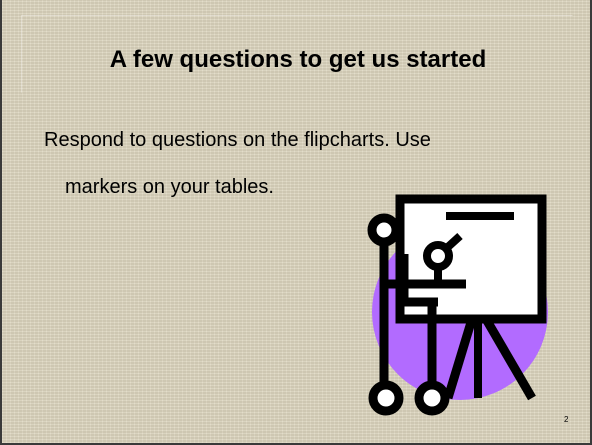 This screenshot has height=445, width=592. What do you see at coordinates (384, 230) in the screenshot?
I see `presenter-head` at bounding box center [384, 230].